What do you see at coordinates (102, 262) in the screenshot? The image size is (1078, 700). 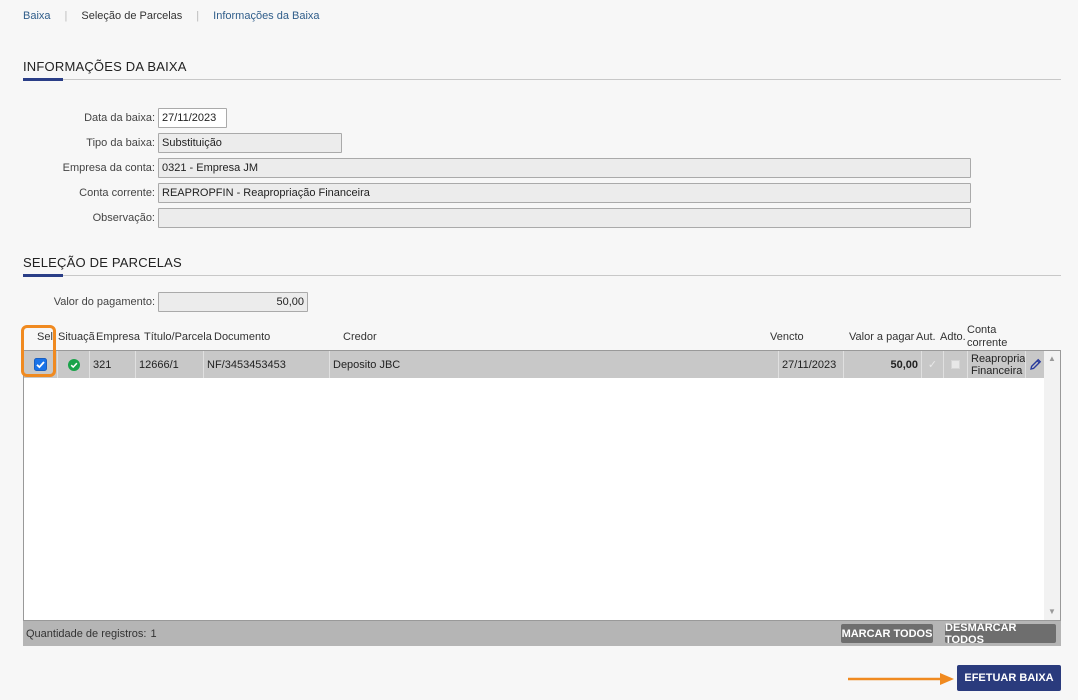 I see `selection-section-title: SELEÇÃO DE PARCELAS` at bounding box center [102, 262].